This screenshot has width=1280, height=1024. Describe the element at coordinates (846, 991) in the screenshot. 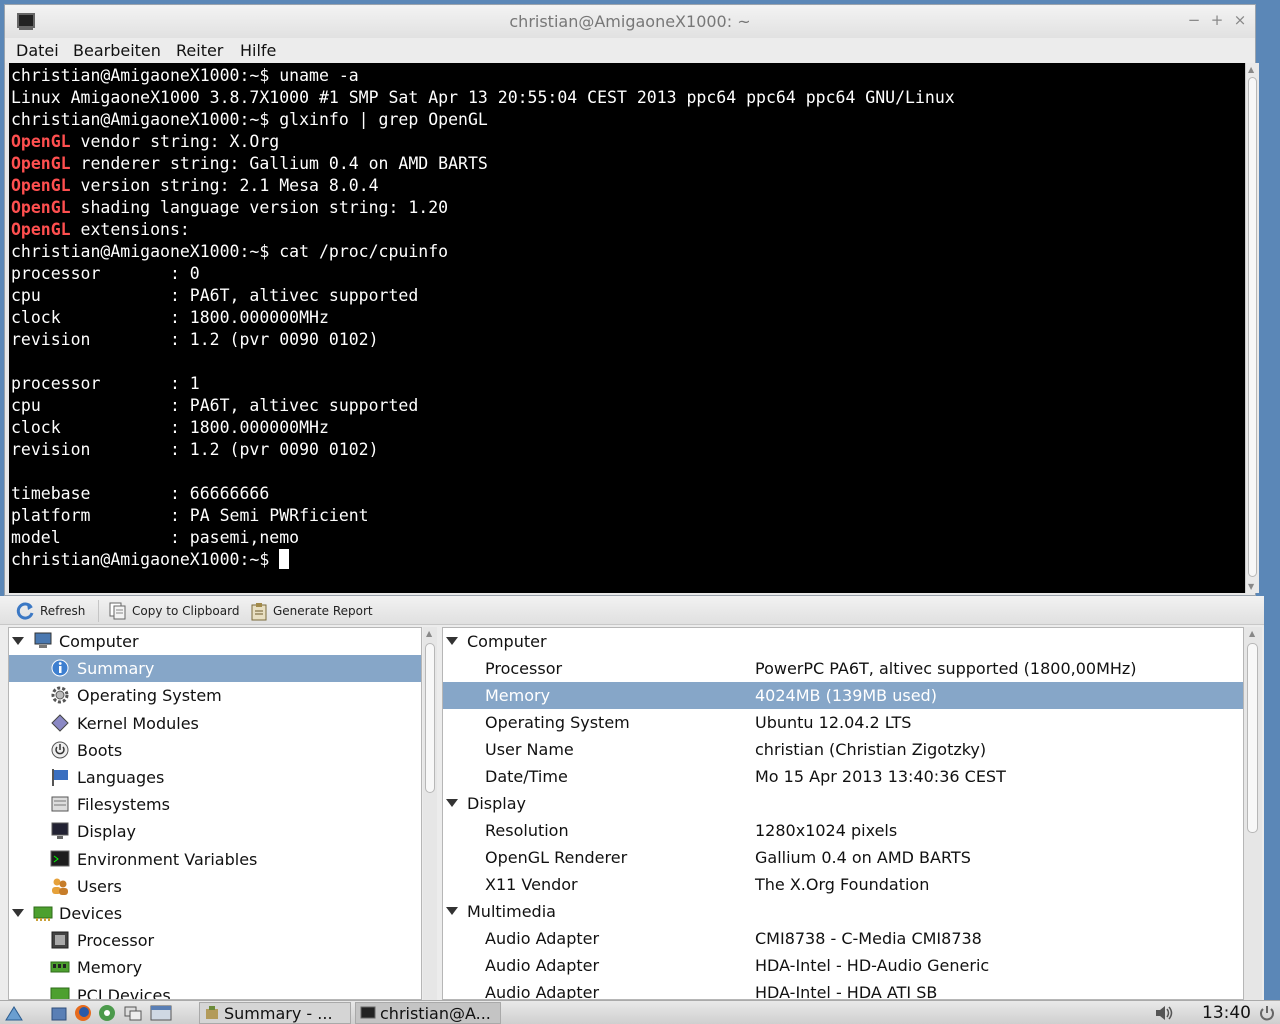

I see `detail-value: HDA-Intel - HDA ATI SB` at that location.